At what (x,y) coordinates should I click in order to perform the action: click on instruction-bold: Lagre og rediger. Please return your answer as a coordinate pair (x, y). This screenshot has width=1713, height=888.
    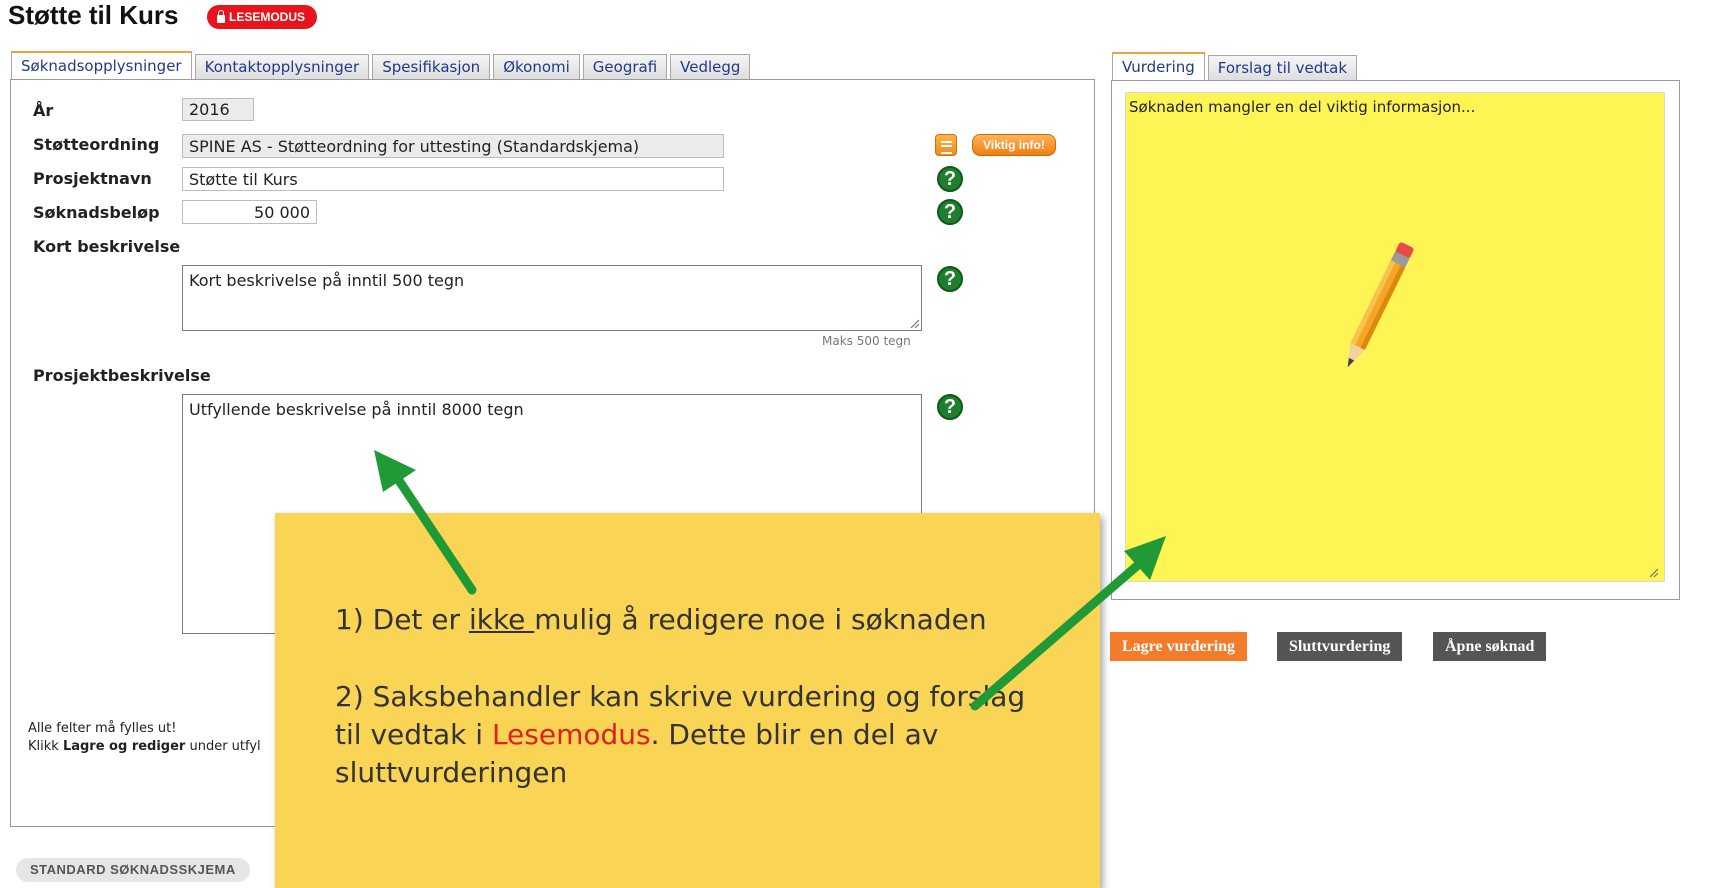
    Looking at the image, I should click on (124, 746).